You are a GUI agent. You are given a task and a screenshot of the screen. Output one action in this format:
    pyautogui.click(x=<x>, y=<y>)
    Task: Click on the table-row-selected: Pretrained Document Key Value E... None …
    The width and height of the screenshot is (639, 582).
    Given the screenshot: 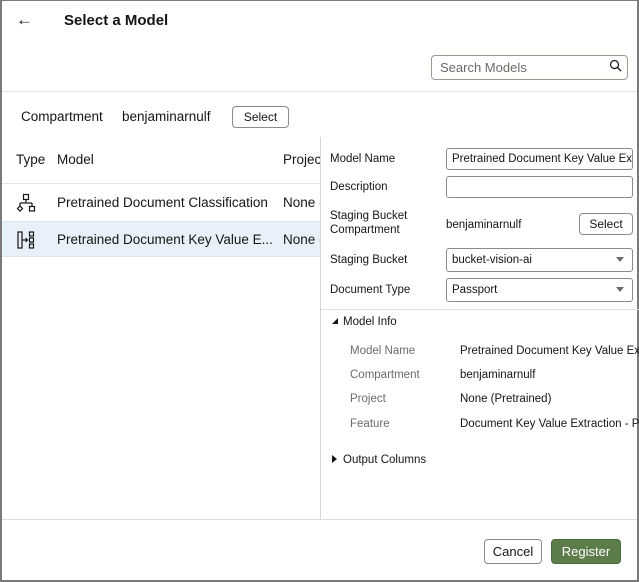 What is the action you would take?
    pyautogui.click(x=161, y=239)
    